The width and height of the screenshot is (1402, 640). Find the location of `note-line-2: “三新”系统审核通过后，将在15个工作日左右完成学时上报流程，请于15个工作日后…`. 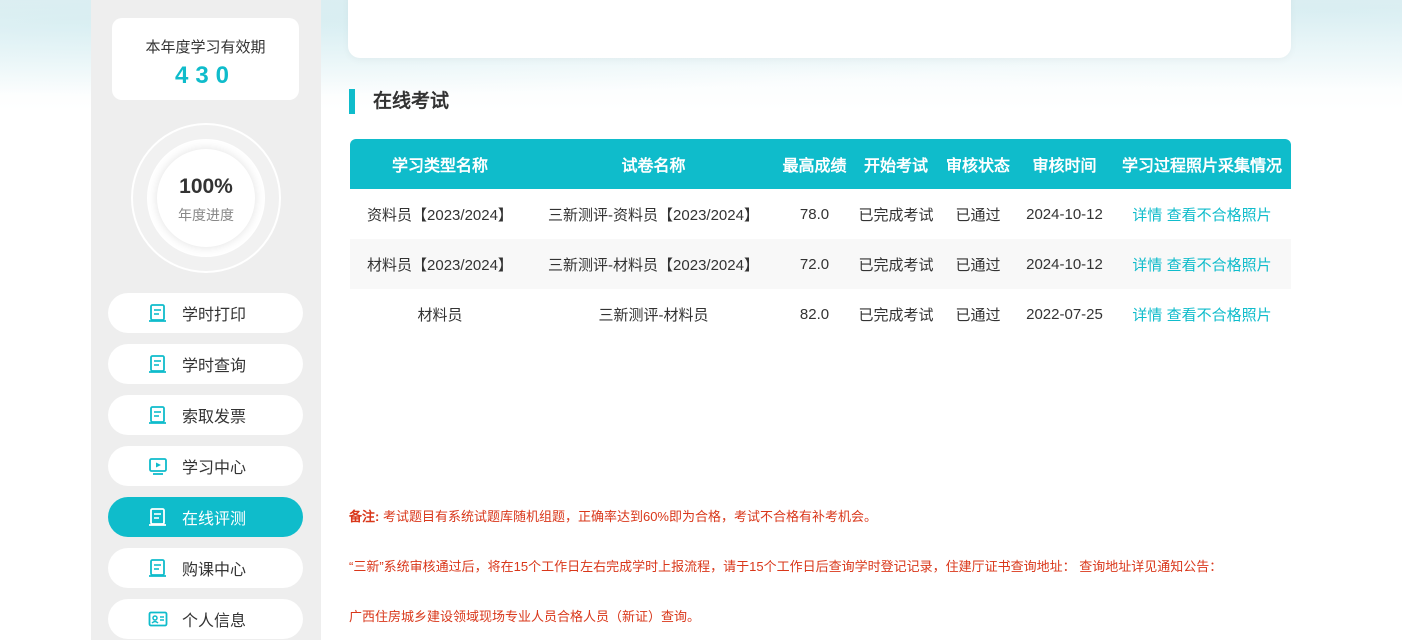

note-line-2: “三新”系统审核通过后，将在15个工作日左右完成学时上报流程，请于15个工作日后… is located at coordinates (786, 566).